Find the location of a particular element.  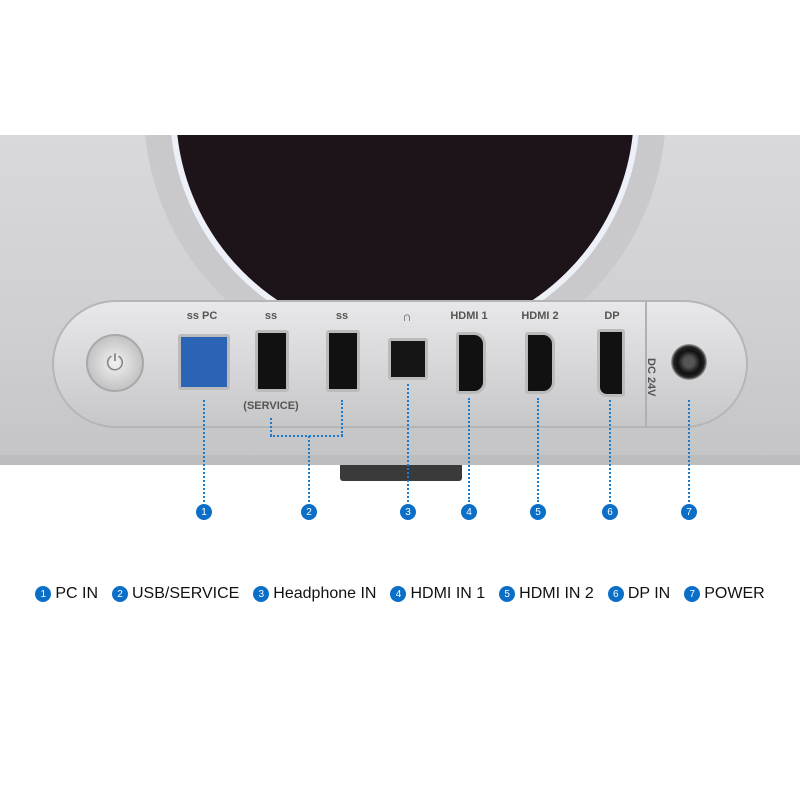

legend-num: 6 is located at coordinates (615, 594).